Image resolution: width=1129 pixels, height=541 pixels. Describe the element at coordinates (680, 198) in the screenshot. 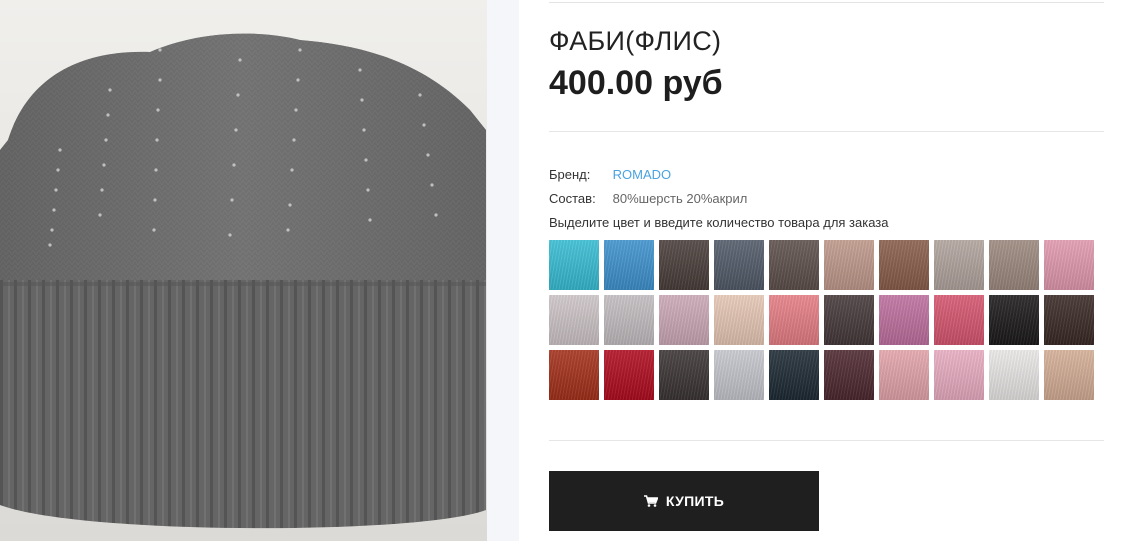

I see `composition-value: 80%шерсть 20%акрил` at that location.